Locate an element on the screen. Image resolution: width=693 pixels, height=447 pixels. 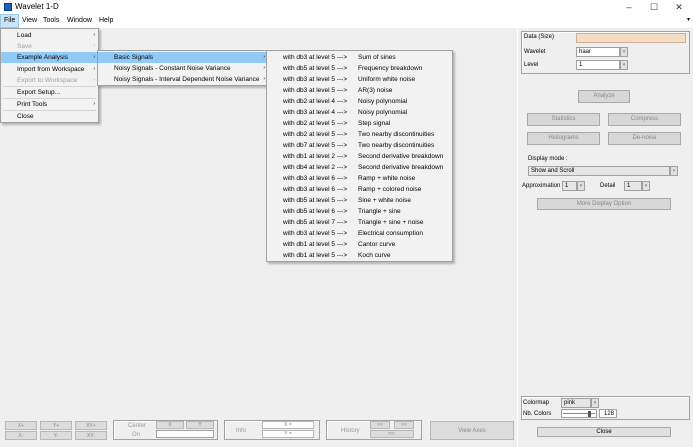
signal-prefix: with db3 at level 5 ---> is located at coordinates (315, 79).